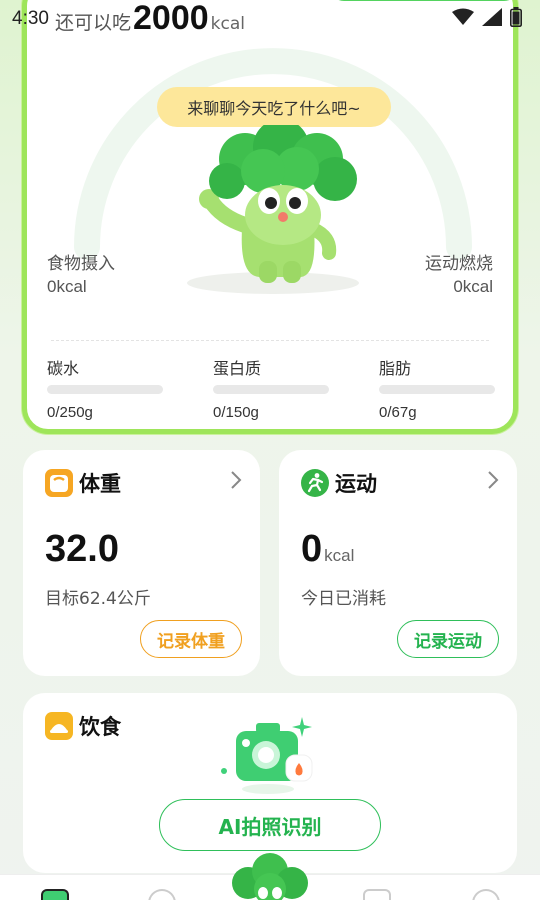  I want to click on signal-icon, so click(492, 17).